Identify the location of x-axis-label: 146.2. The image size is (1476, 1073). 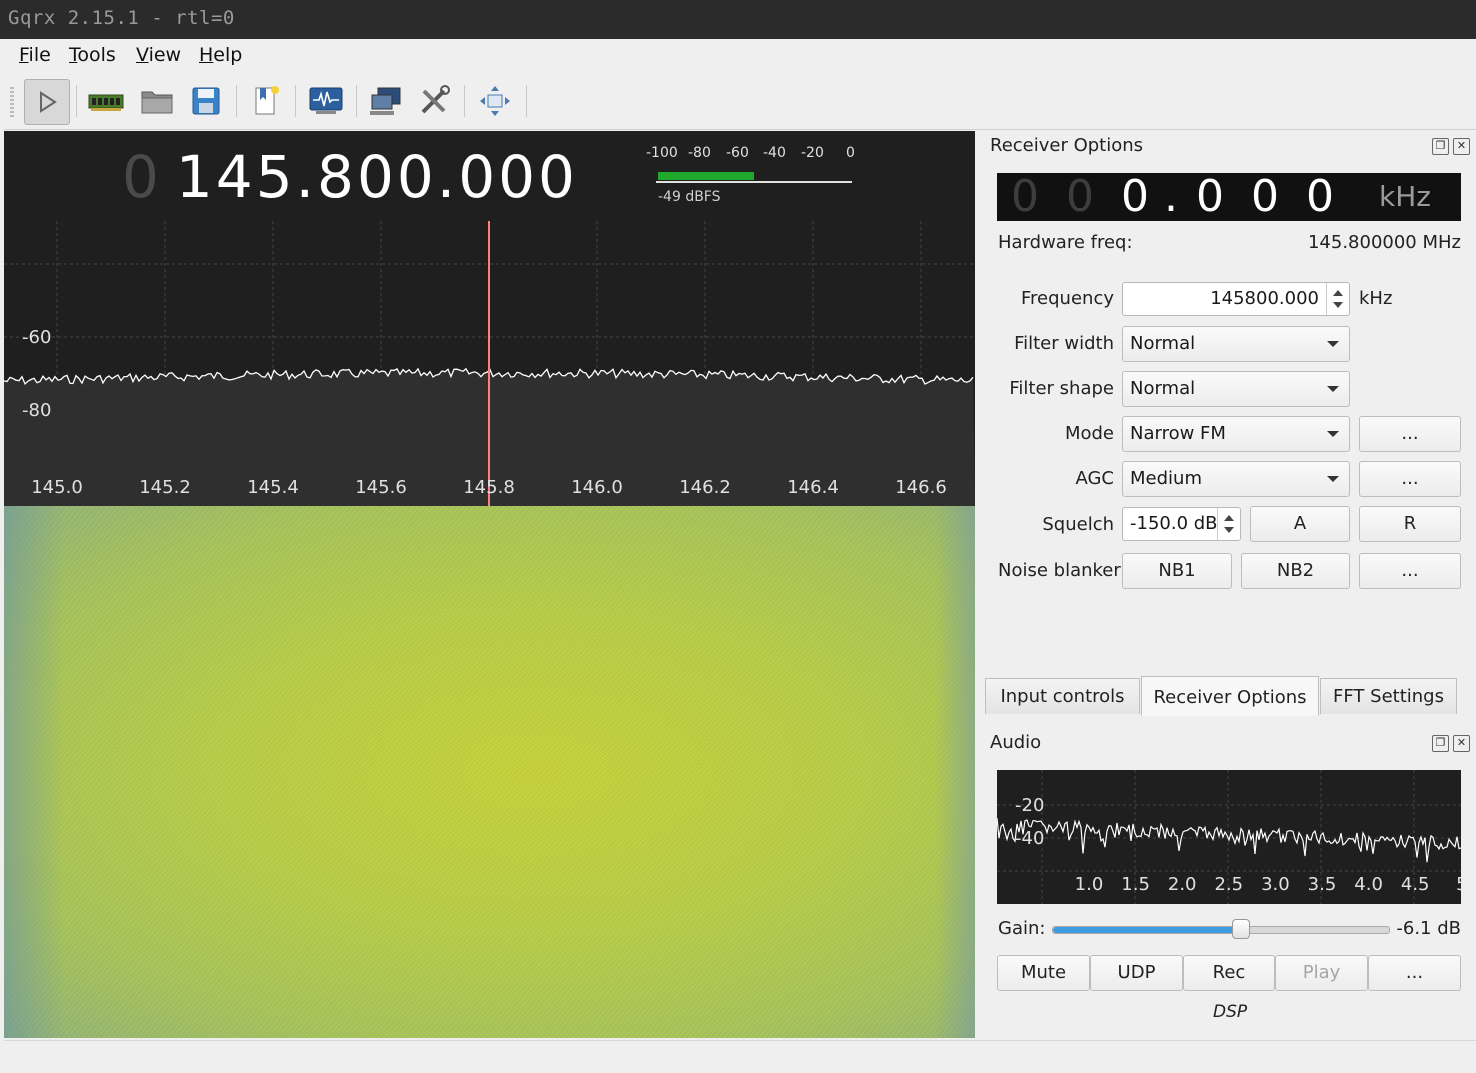
(705, 487).